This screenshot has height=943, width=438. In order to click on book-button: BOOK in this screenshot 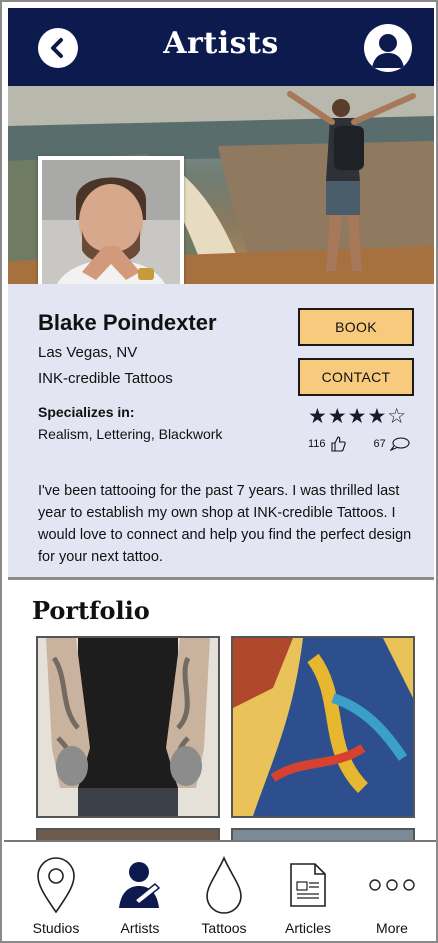, I will do `click(356, 327)`.